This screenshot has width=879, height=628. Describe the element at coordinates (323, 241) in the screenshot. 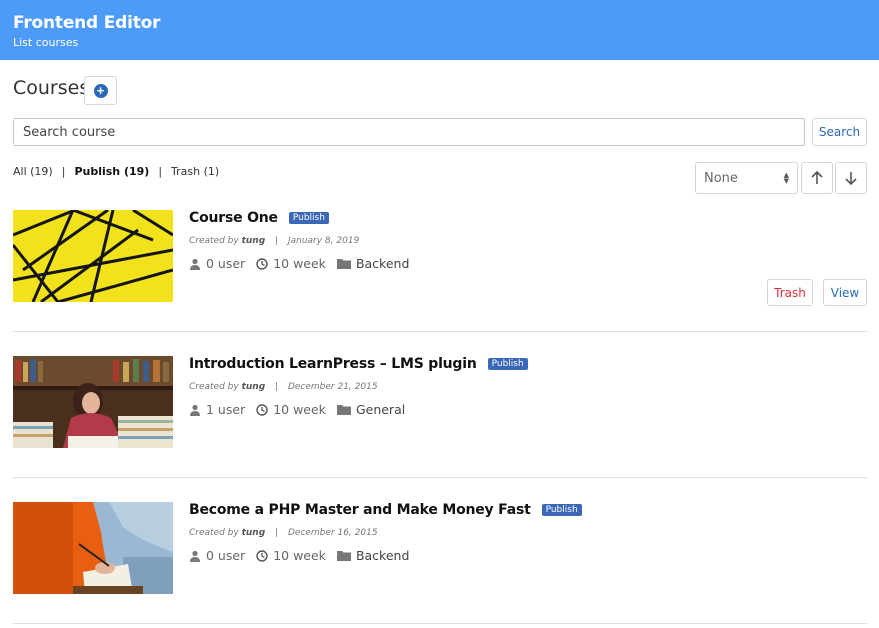

I see `course-date: January 8, 2019` at that location.